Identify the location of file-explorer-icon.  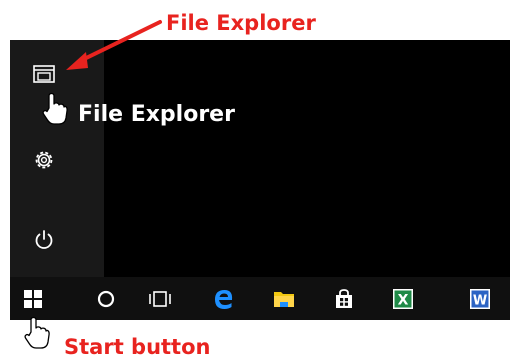
(284, 299).